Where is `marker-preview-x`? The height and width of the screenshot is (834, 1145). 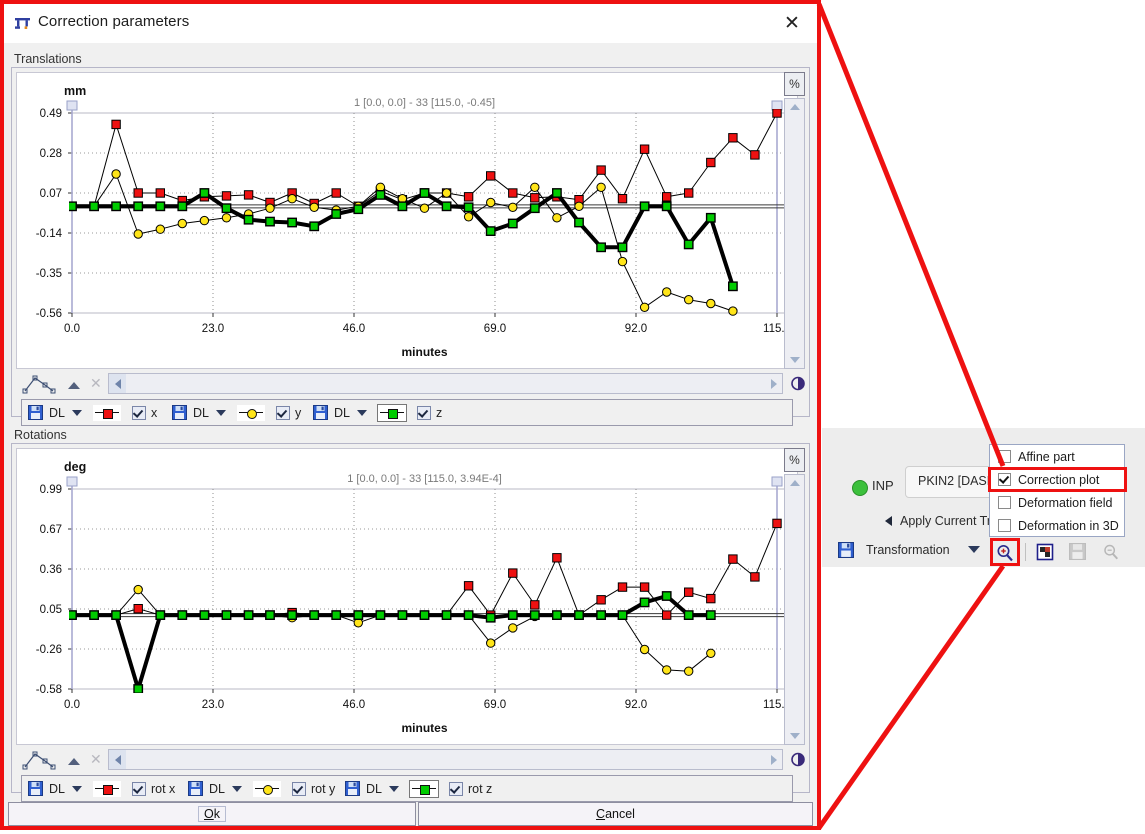 marker-preview-x is located at coordinates (106, 412).